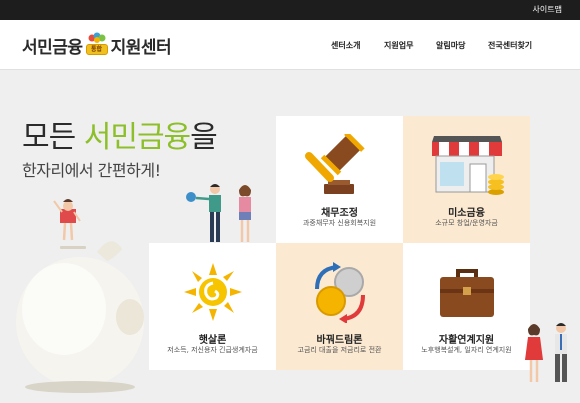 The width and height of the screenshot is (580, 403). What do you see at coordinates (340, 292) in the screenshot?
I see `coin-exchange-icon` at bounding box center [340, 292].